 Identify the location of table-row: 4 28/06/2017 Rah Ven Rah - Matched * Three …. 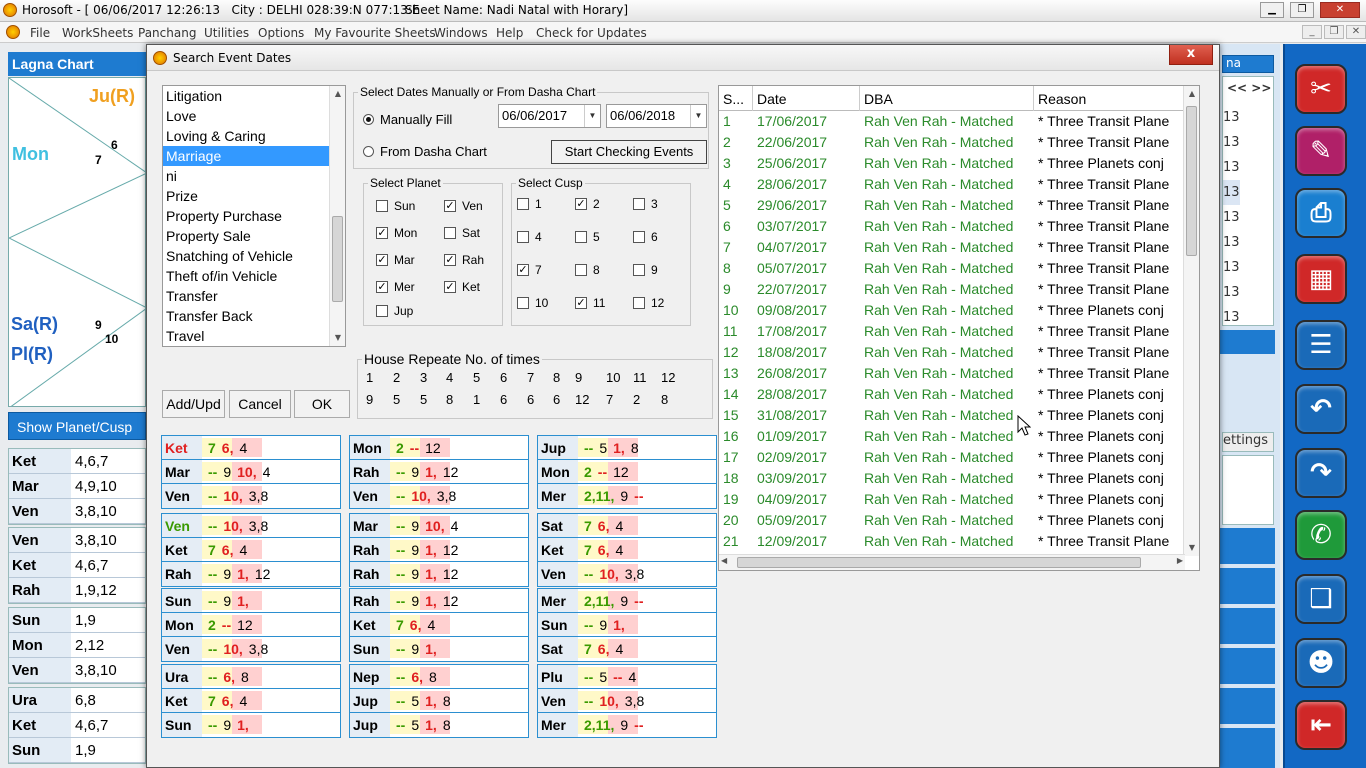
(951, 186).